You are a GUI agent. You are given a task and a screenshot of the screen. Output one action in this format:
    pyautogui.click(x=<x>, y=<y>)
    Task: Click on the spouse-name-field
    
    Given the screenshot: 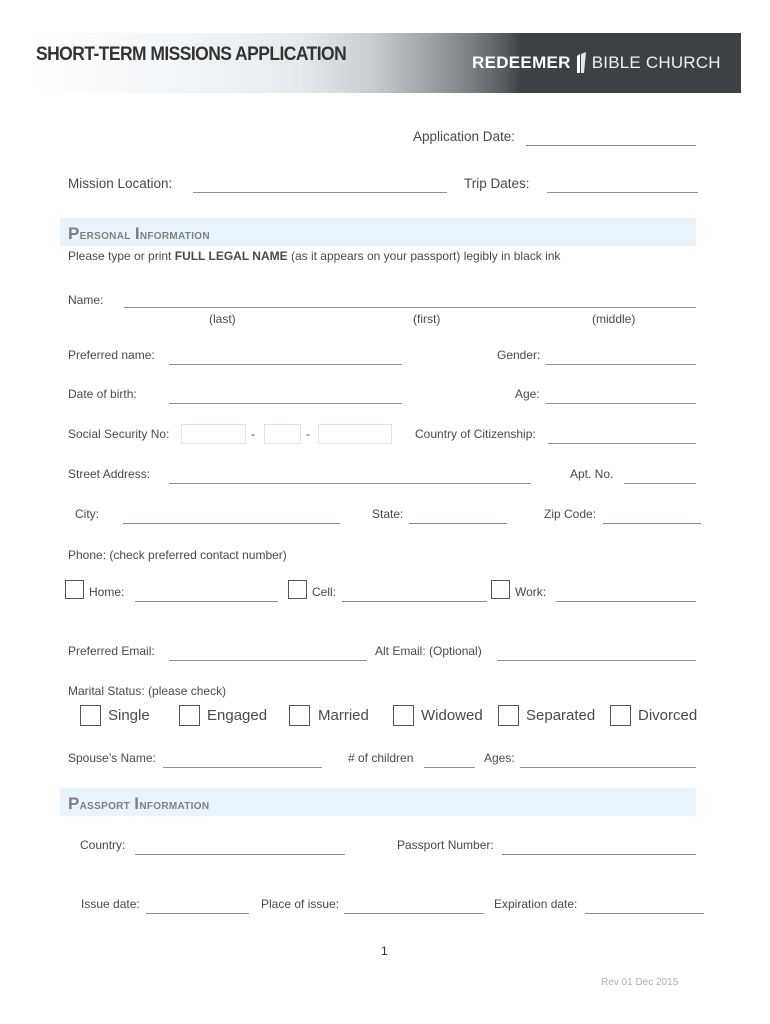 What is the action you would take?
    pyautogui.click(x=242, y=767)
    